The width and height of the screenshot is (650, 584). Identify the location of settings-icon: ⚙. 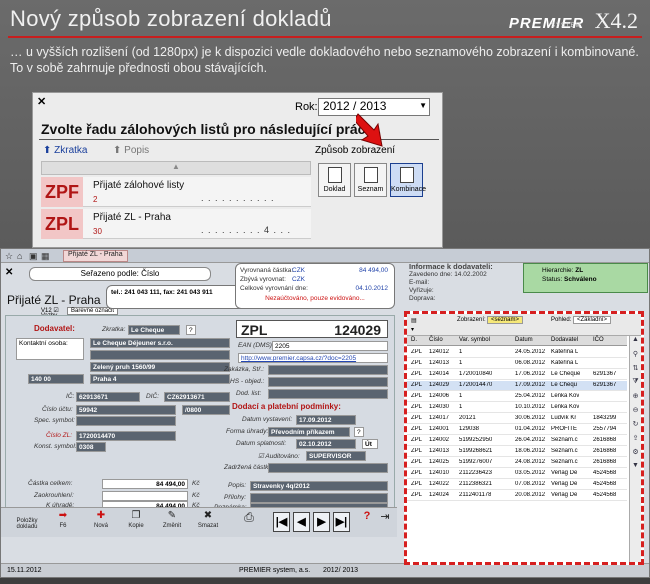
(635, 455).